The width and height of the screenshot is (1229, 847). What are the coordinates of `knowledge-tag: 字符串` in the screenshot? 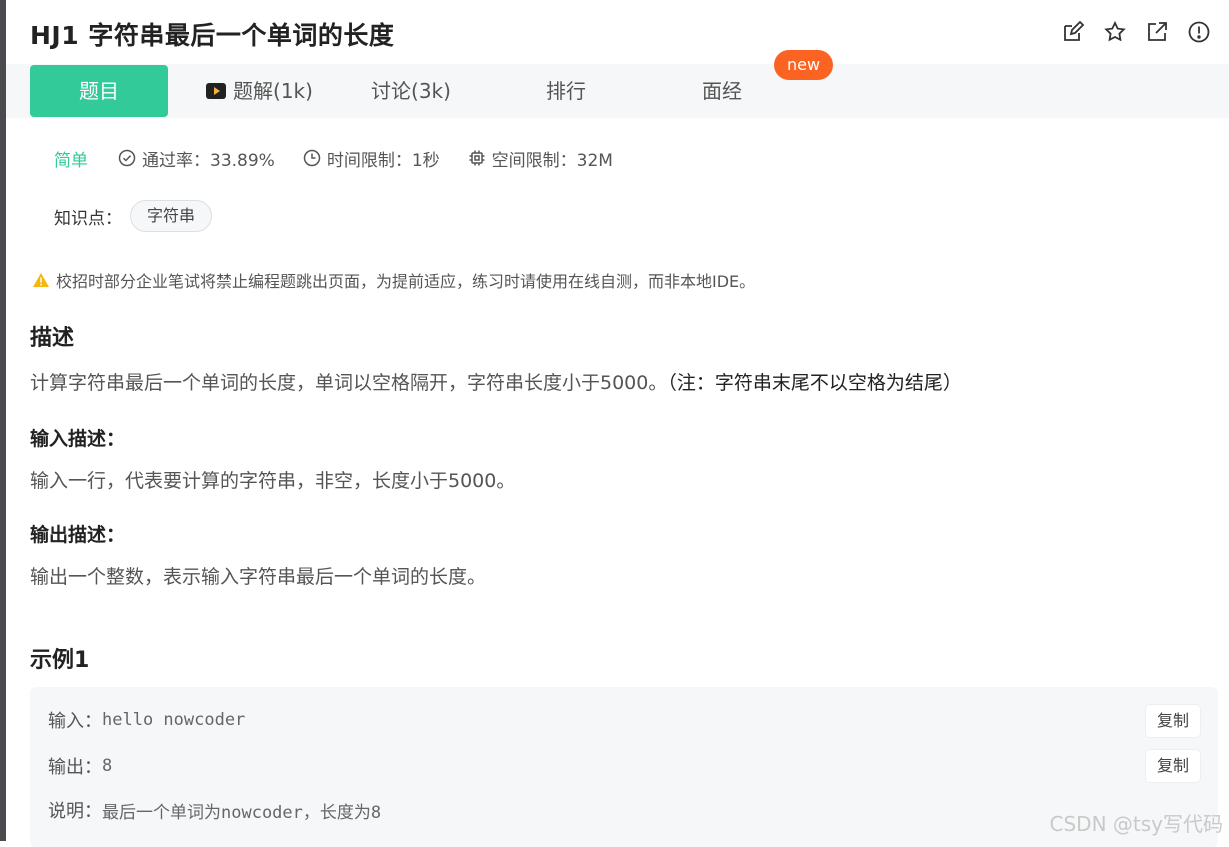 It's located at (171, 216).